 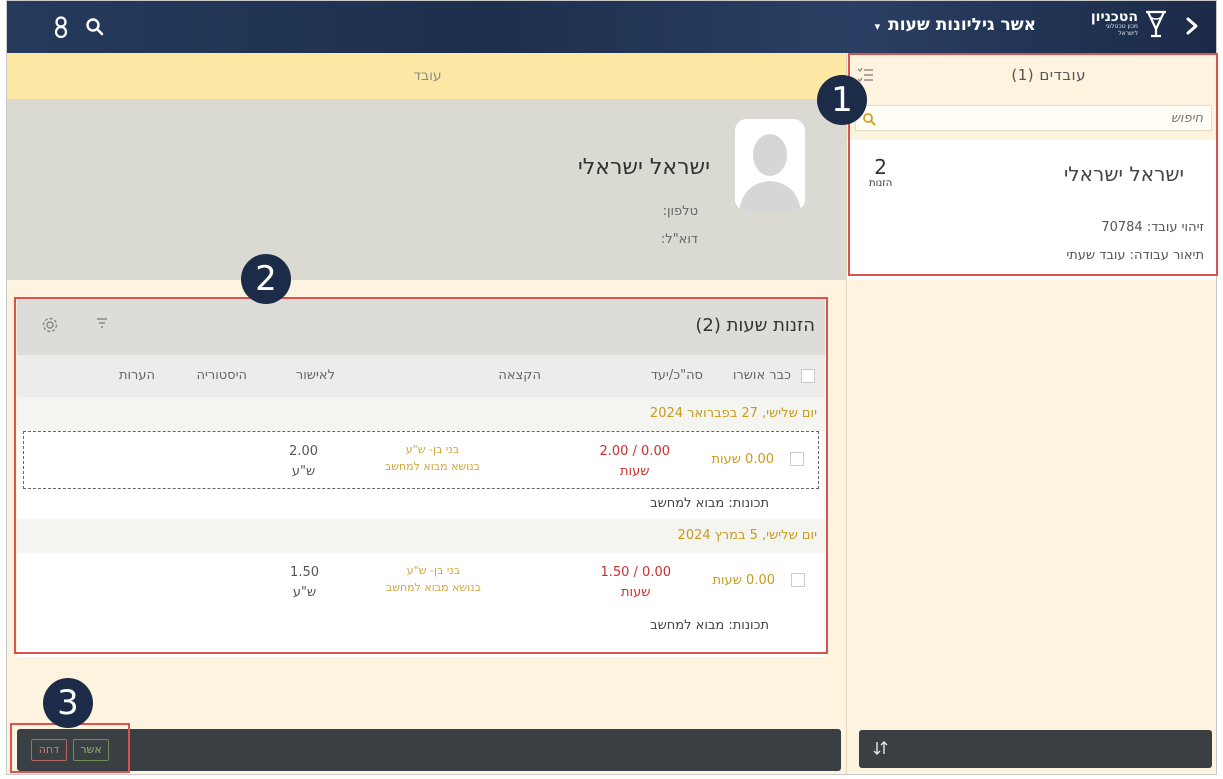 What do you see at coordinates (643, 167) in the screenshot?
I see `profile-name: ישראל ישראלי` at bounding box center [643, 167].